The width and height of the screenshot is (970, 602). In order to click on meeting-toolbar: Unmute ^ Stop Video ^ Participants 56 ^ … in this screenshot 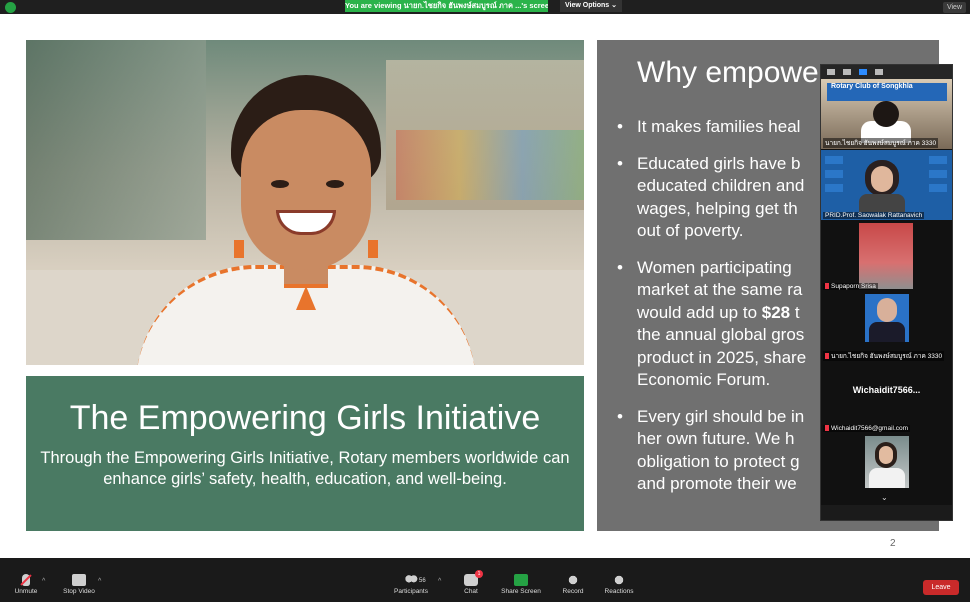, I will do `click(485, 586)`.